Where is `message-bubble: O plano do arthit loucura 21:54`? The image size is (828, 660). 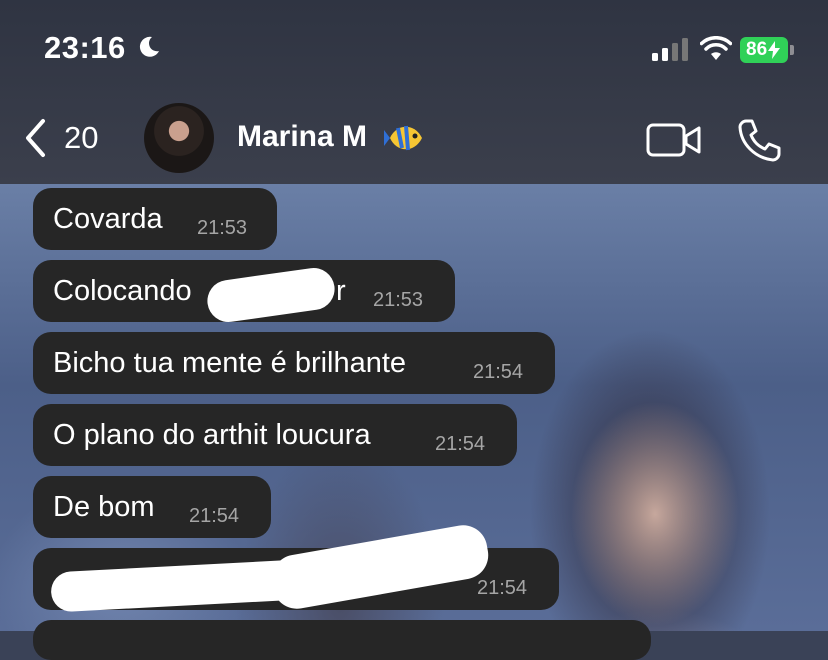 message-bubble: O plano do arthit loucura 21:54 is located at coordinates (275, 435).